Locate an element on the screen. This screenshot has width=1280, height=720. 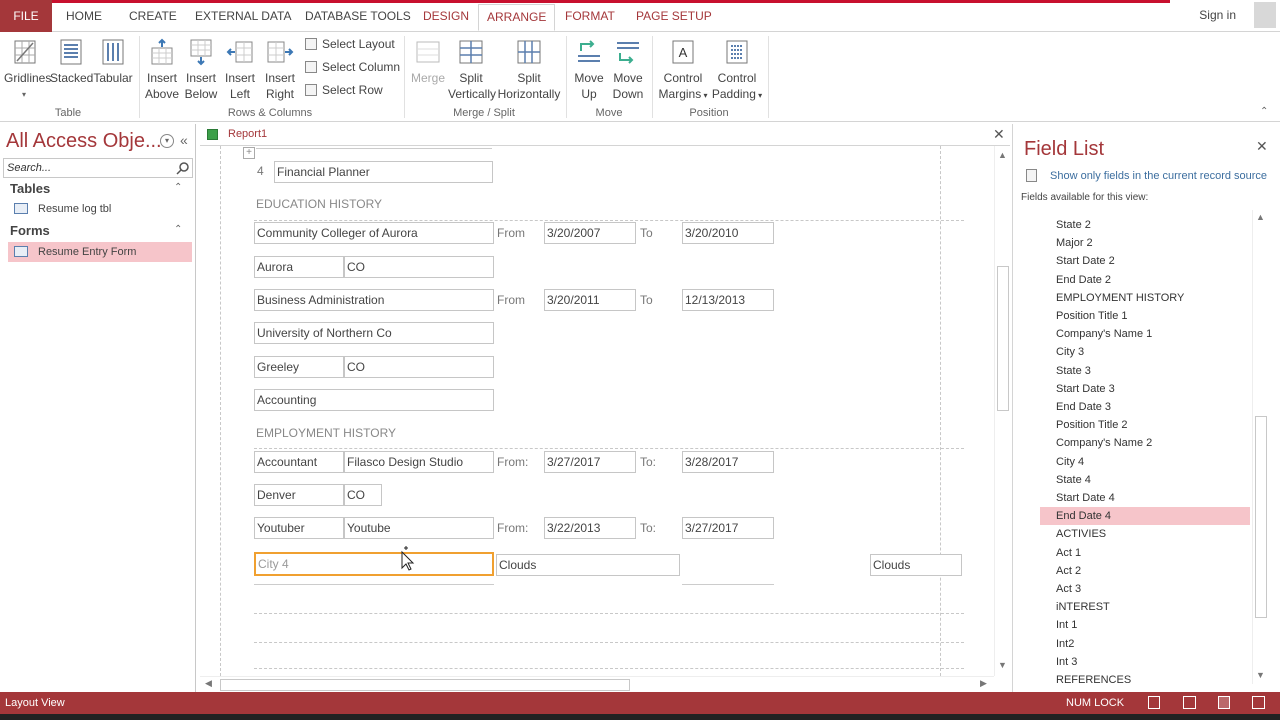
layout-view-icon is located at coordinates (1224, 702).